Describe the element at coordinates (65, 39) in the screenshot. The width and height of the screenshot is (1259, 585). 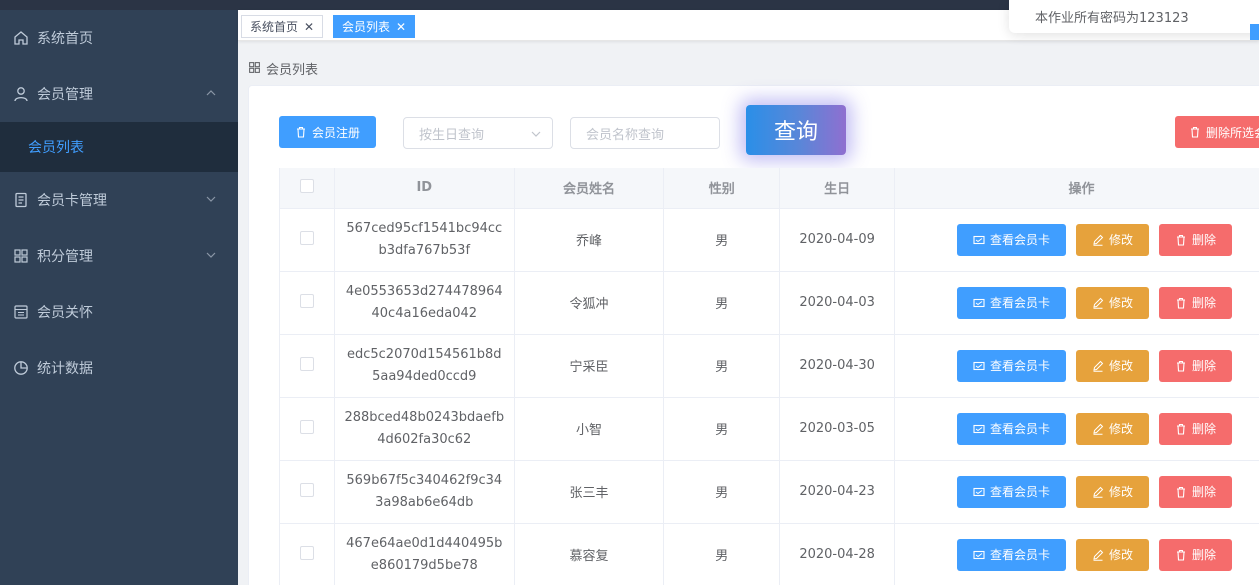
I see `sidebar-item-label: 系统首页` at that location.